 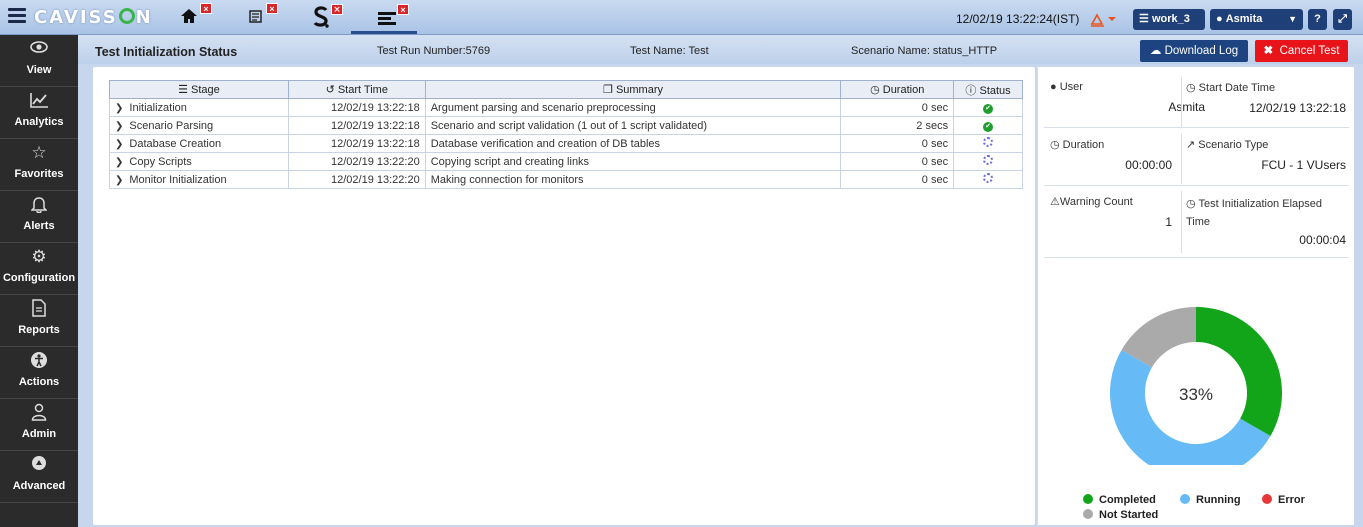 I want to click on test-run-number: Test Run Number:5769, so click(x=434, y=51).